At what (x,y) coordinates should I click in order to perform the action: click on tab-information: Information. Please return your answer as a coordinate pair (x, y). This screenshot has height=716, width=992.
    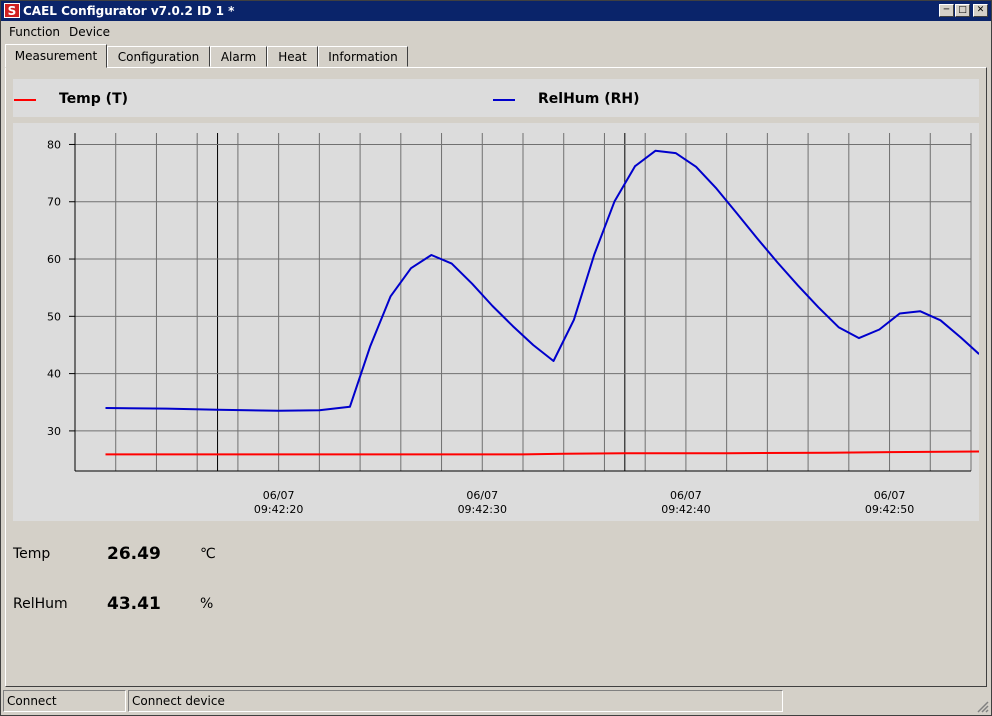
    Looking at the image, I should click on (363, 56).